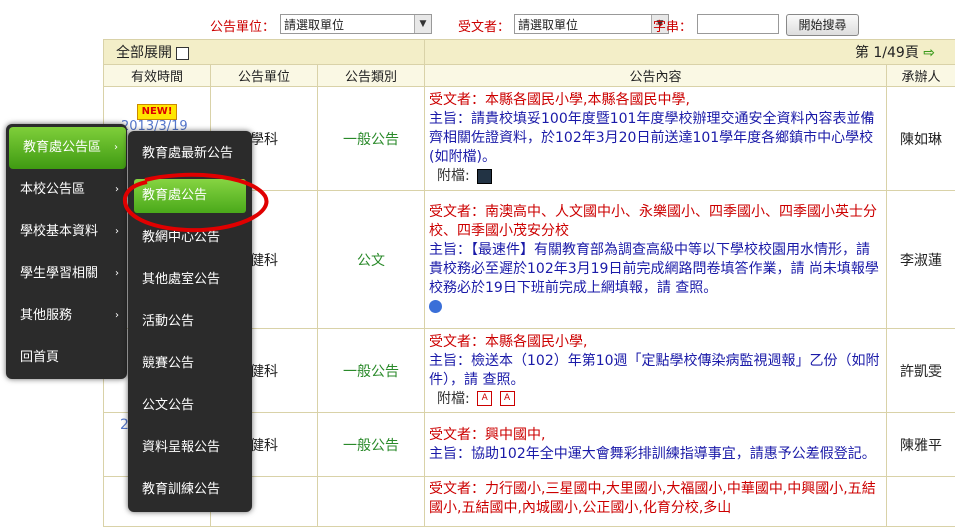 The width and height of the screenshot is (955, 528). Describe the element at coordinates (487, 434) in the screenshot. I see `recipients: 受文者：興中國中,` at that location.